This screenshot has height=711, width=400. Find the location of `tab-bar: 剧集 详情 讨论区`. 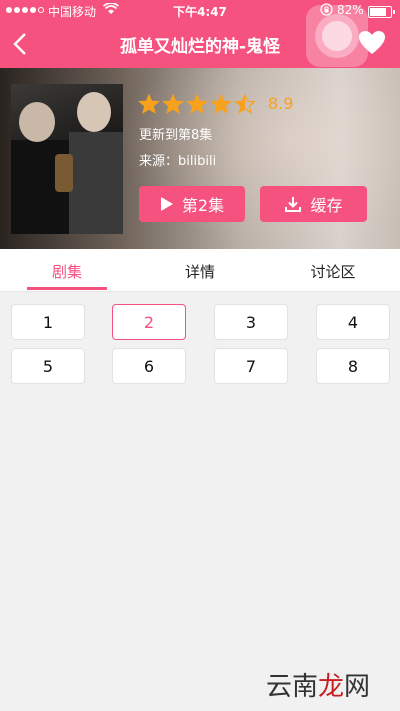

tab-bar: 剧集 详情 讨论区 is located at coordinates (200, 270).